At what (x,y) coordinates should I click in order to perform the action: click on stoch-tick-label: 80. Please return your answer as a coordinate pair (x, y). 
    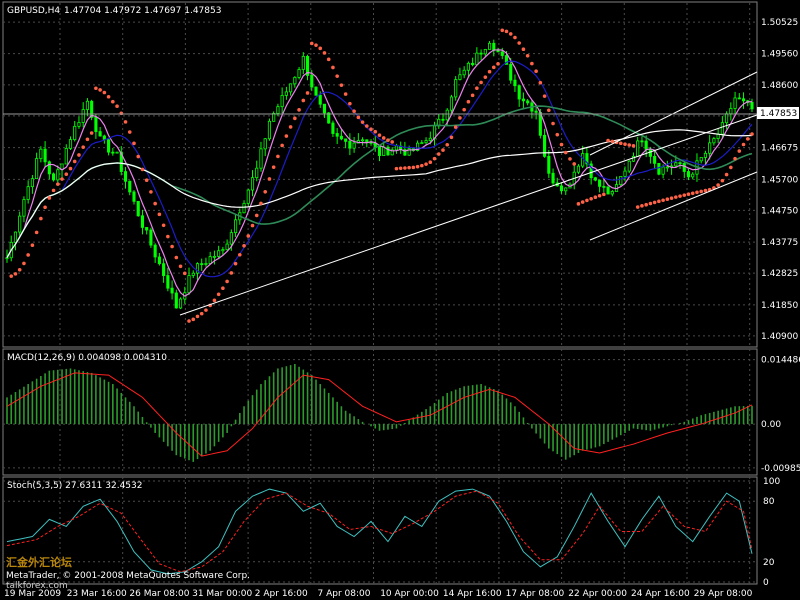
    Looking at the image, I should click on (769, 502).